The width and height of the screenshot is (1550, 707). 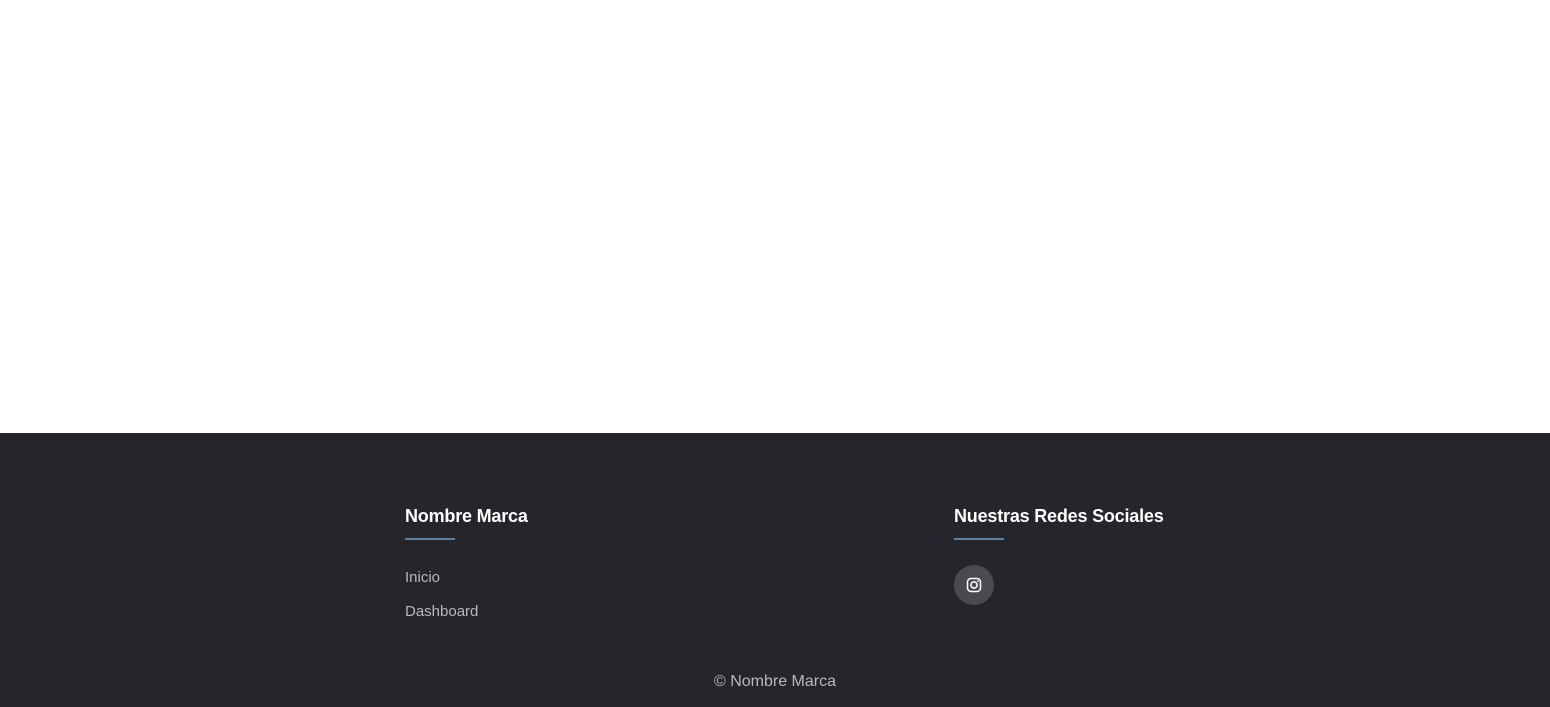 I want to click on footer-social-column: Nuestras Redes Sociales, so click(x=1059, y=555).